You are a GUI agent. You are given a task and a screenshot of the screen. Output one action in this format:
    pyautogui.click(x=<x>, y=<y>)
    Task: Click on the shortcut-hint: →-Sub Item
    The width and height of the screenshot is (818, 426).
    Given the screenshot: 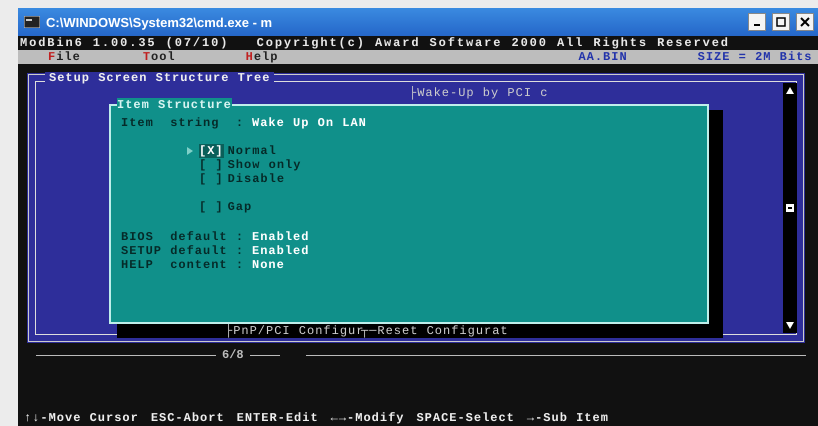 What is the action you would take?
    pyautogui.click(x=567, y=418)
    